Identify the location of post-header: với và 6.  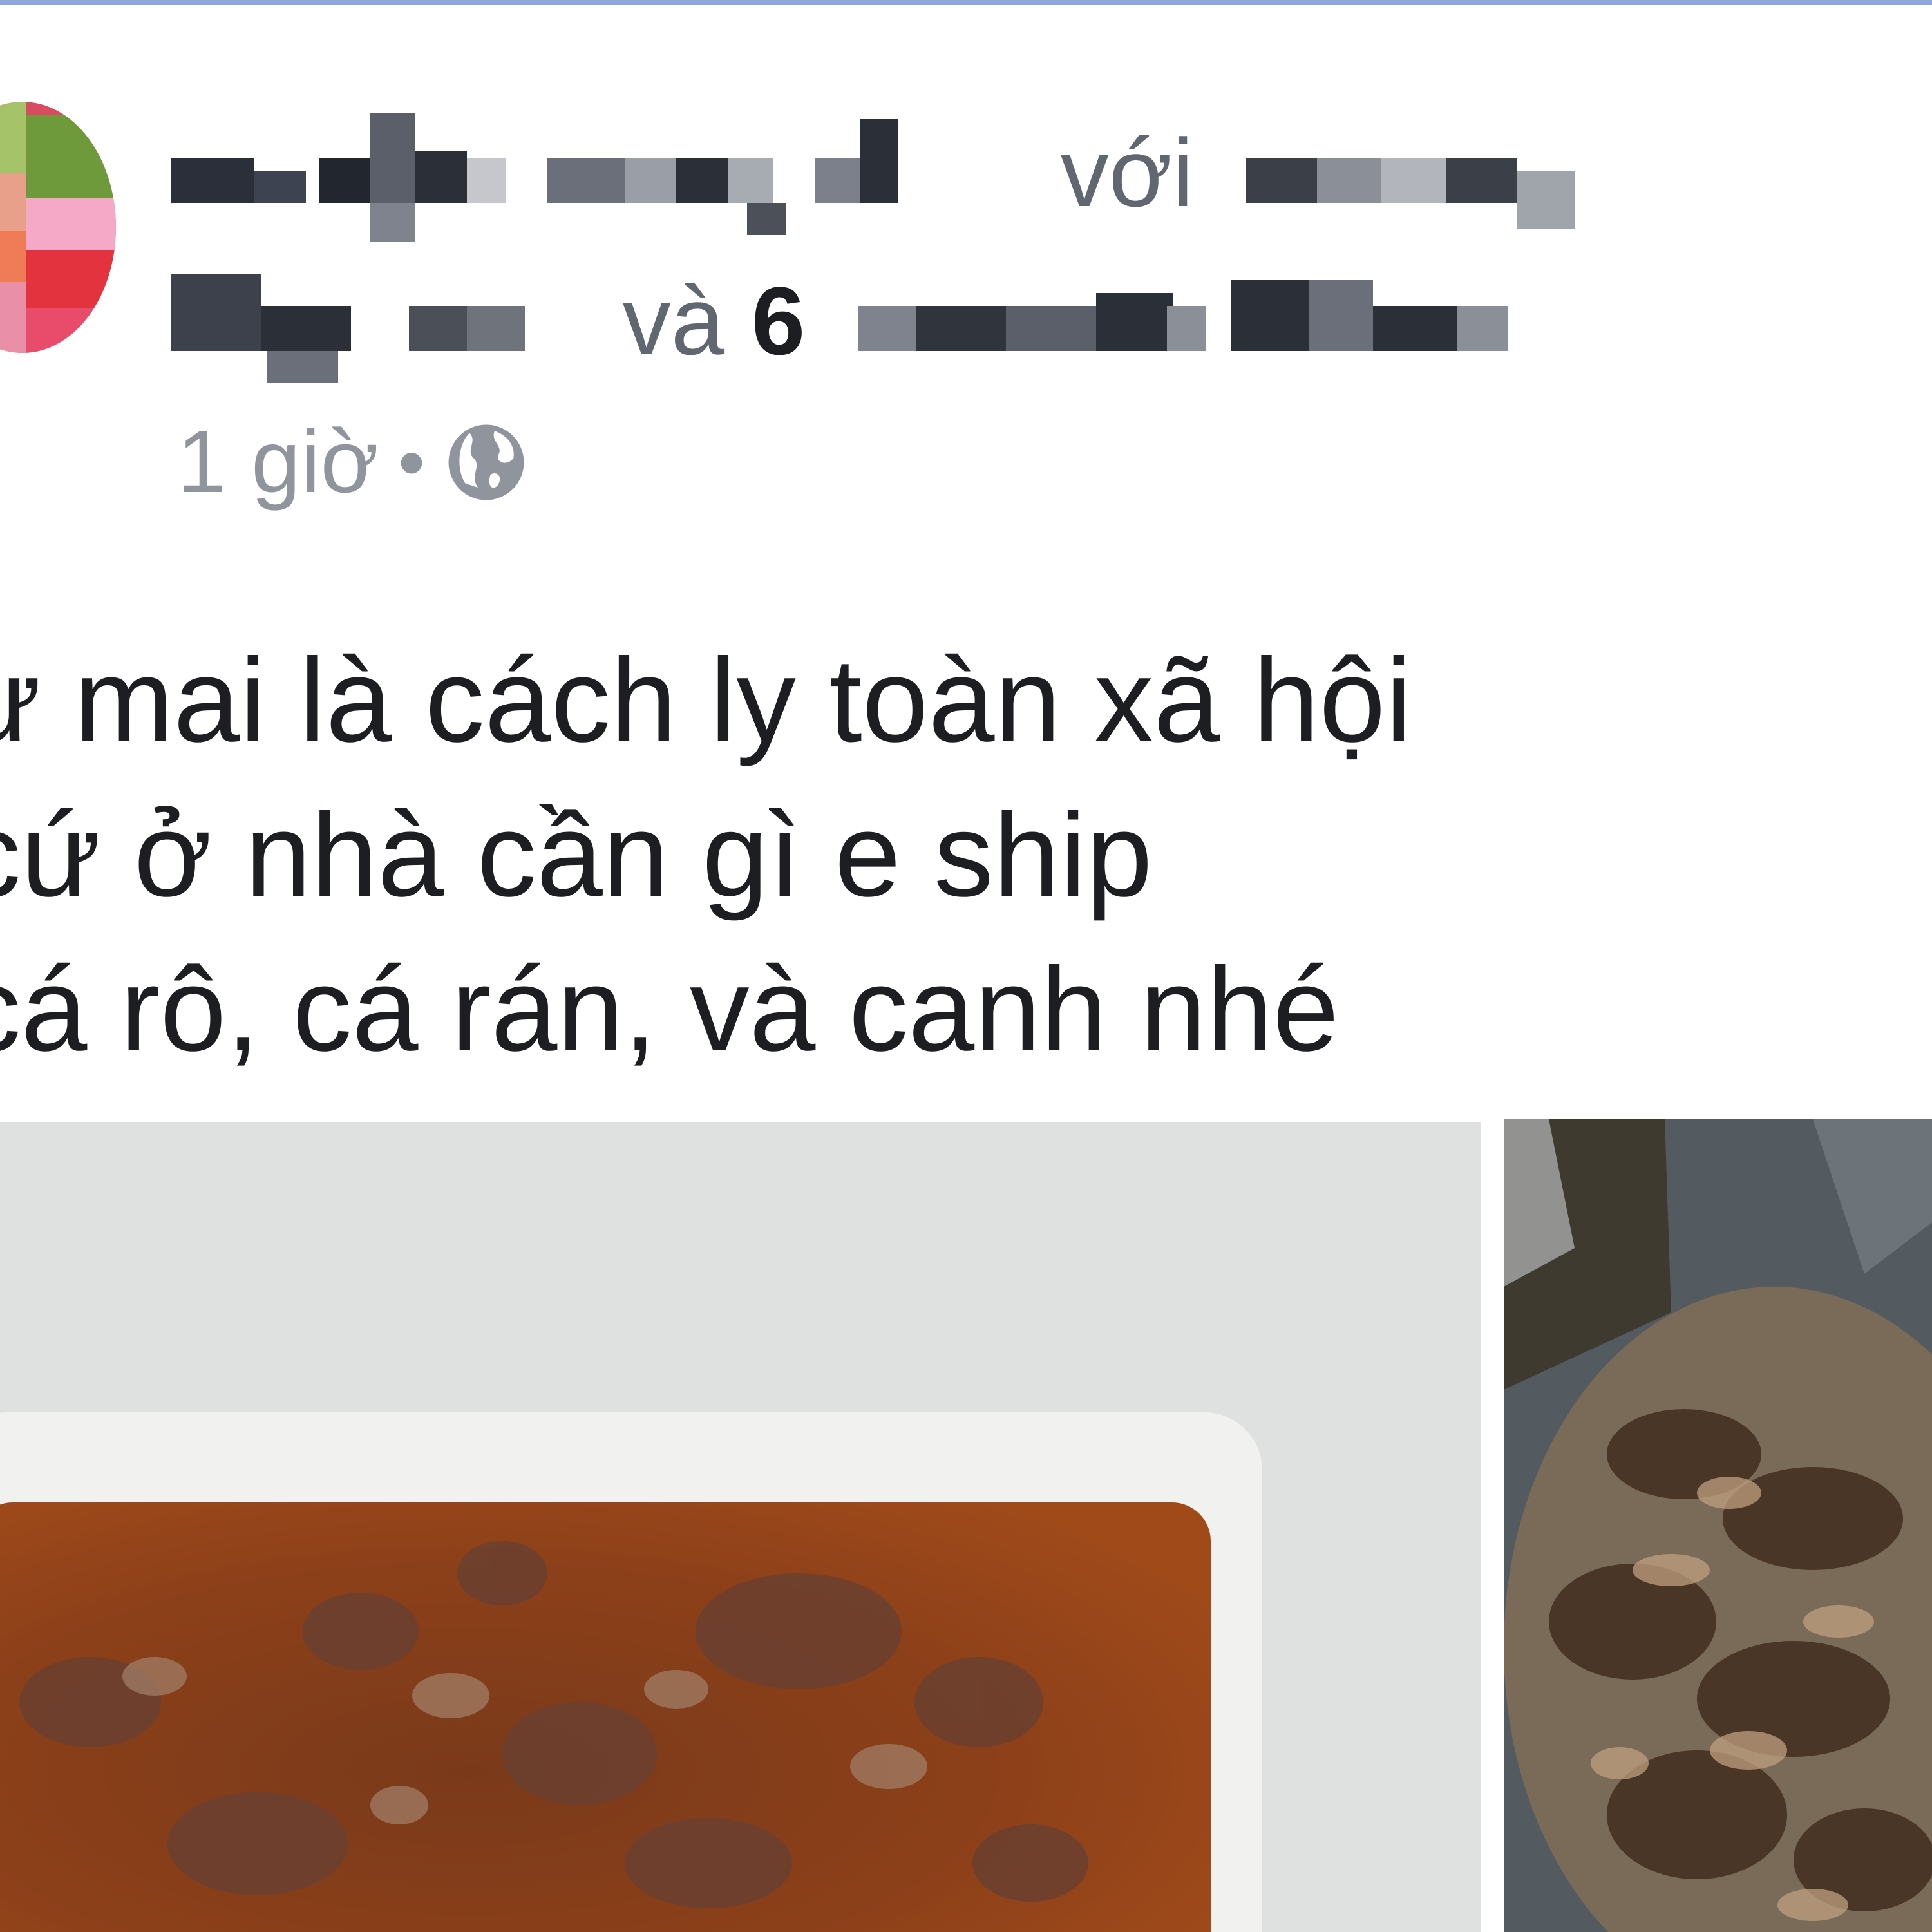
(943, 247).